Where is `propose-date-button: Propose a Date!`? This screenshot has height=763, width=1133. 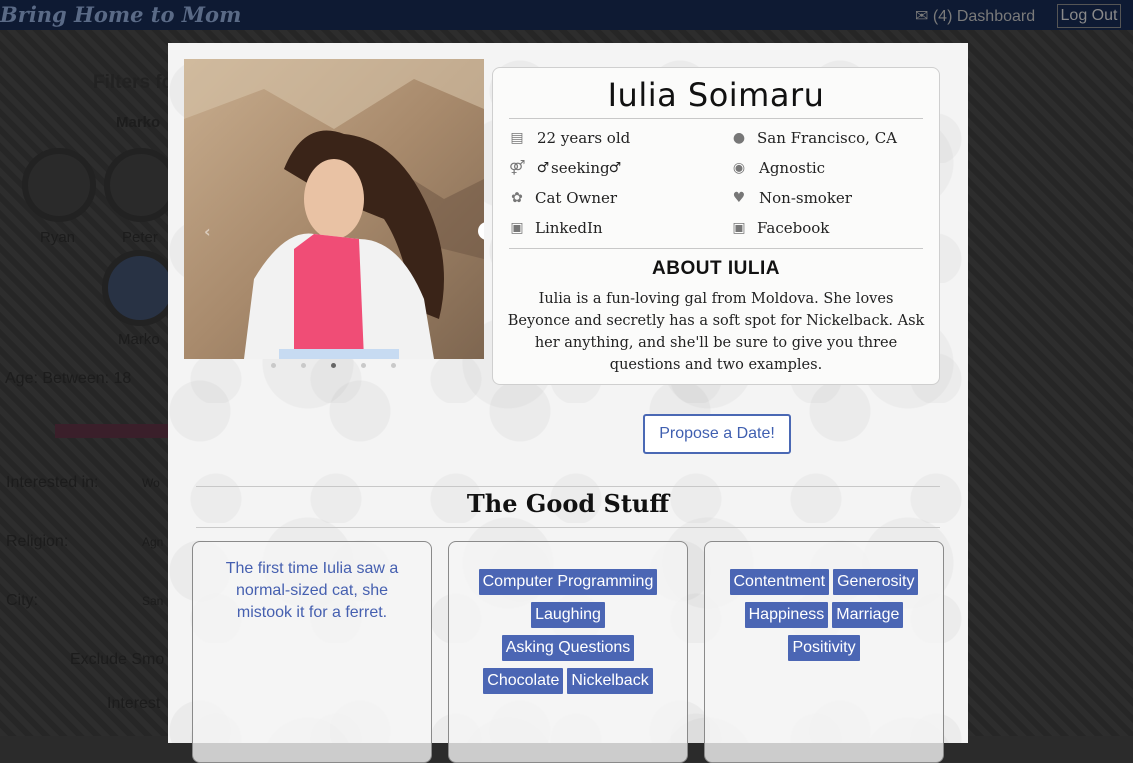 propose-date-button: Propose a Date! is located at coordinates (717, 434).